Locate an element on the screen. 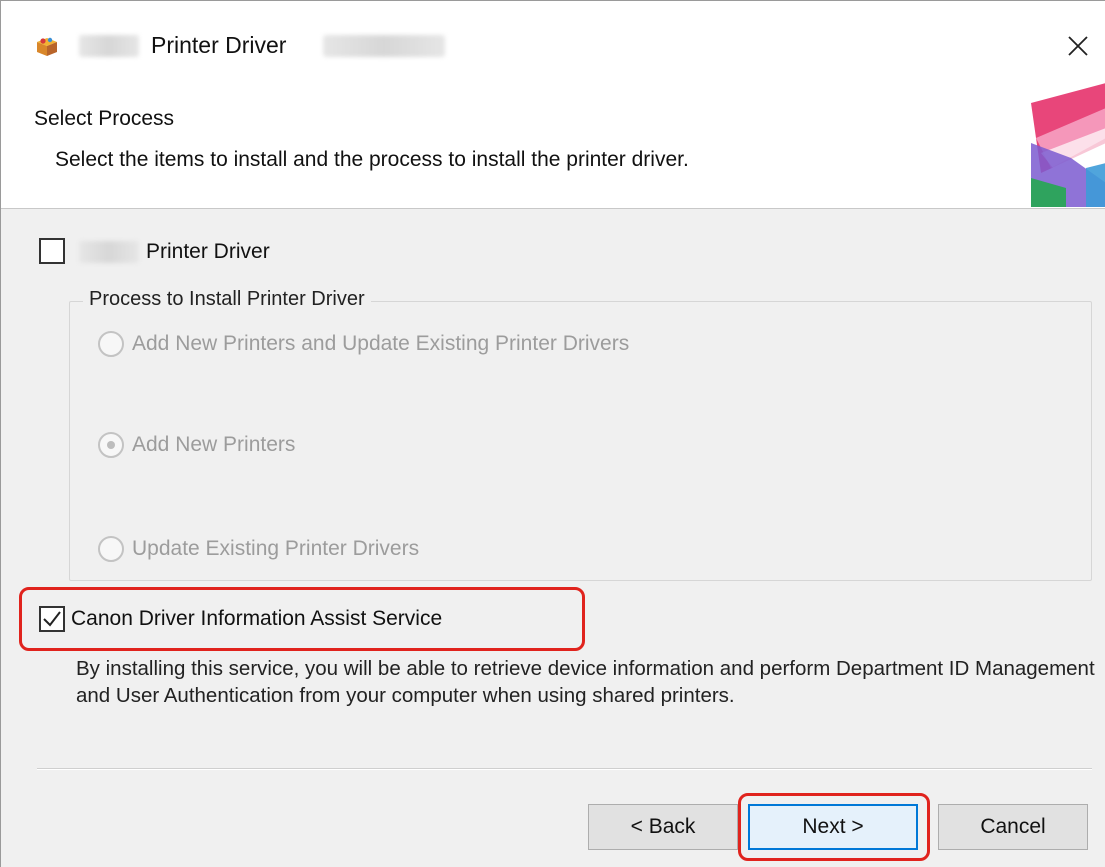 The height and width of the screenshot is (867, 1105). close-button is located at coordinates (1078, 46).